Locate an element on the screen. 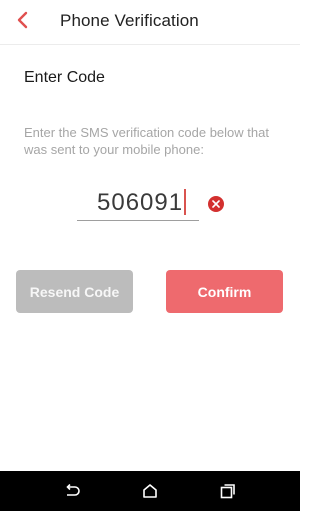 The height and width of the screenshot is (511, 320). system-nav-bar is located at coordinates (150, 491).